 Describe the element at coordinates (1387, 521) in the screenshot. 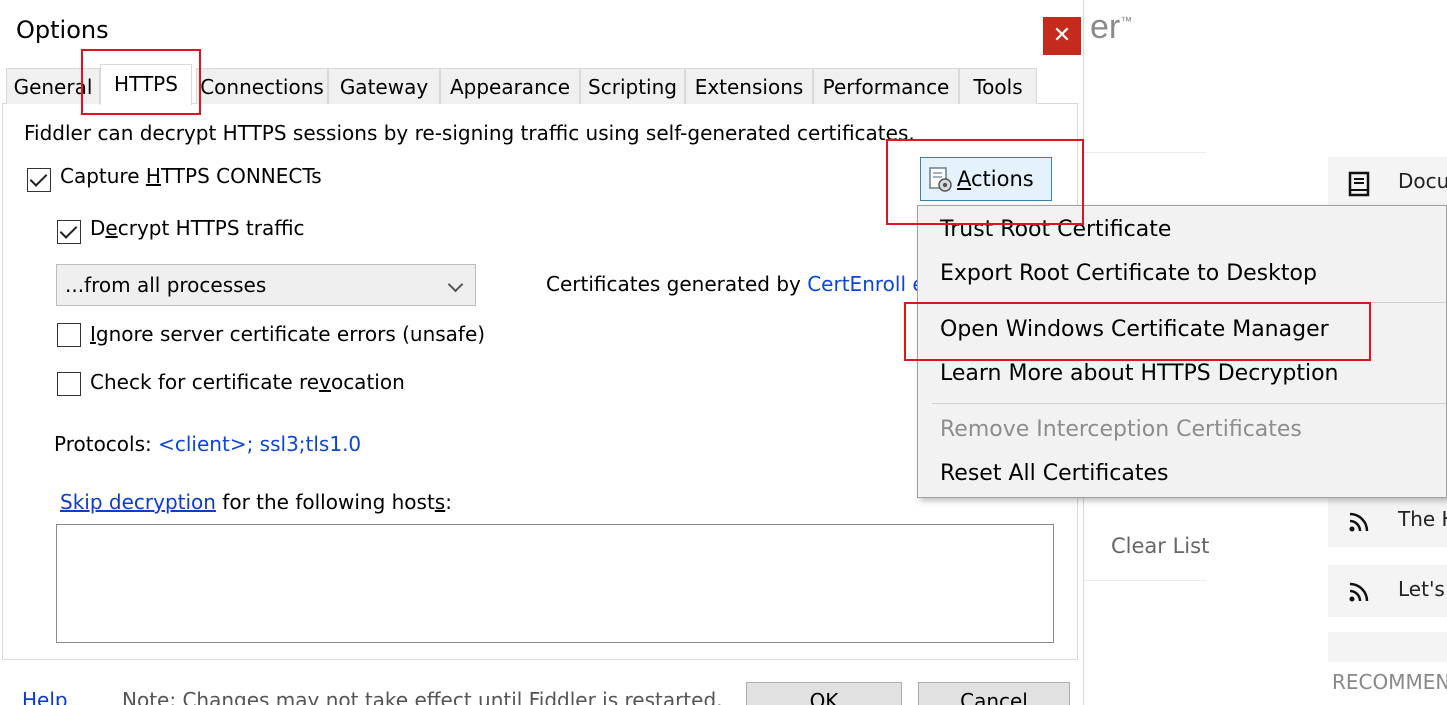

I see `start-card-feed-1: The H` at that location.